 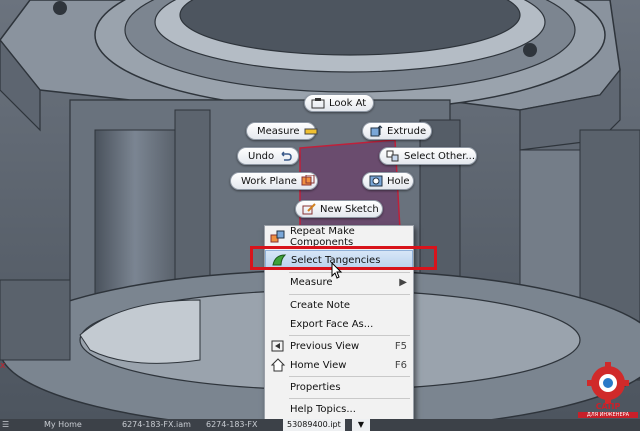 I want to click on work-plane-label: Work Plane, so click(x=269, y=181).